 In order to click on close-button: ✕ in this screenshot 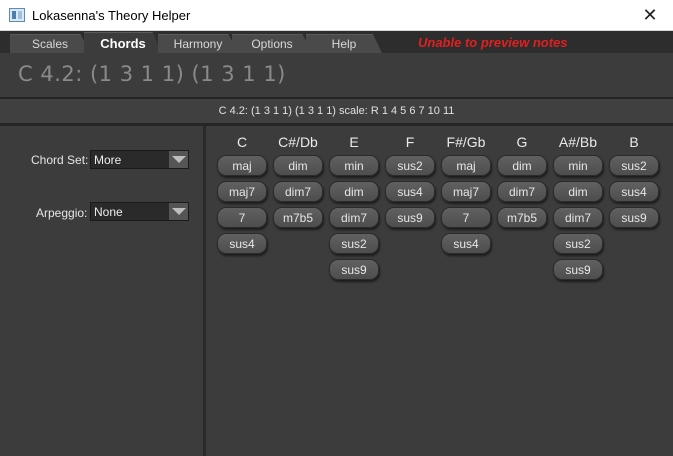, I will do `click(650, 15)`.